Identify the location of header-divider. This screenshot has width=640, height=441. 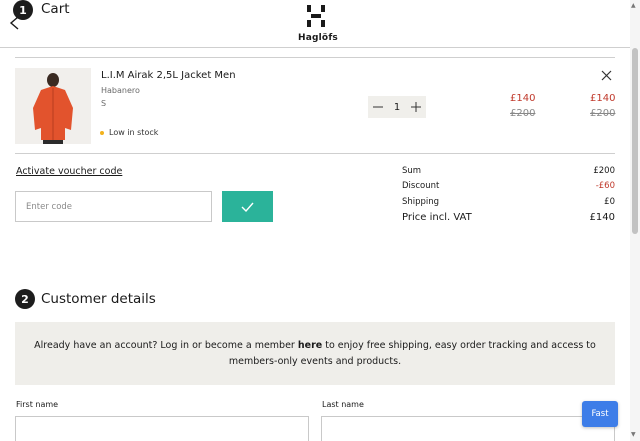
(315, 47).